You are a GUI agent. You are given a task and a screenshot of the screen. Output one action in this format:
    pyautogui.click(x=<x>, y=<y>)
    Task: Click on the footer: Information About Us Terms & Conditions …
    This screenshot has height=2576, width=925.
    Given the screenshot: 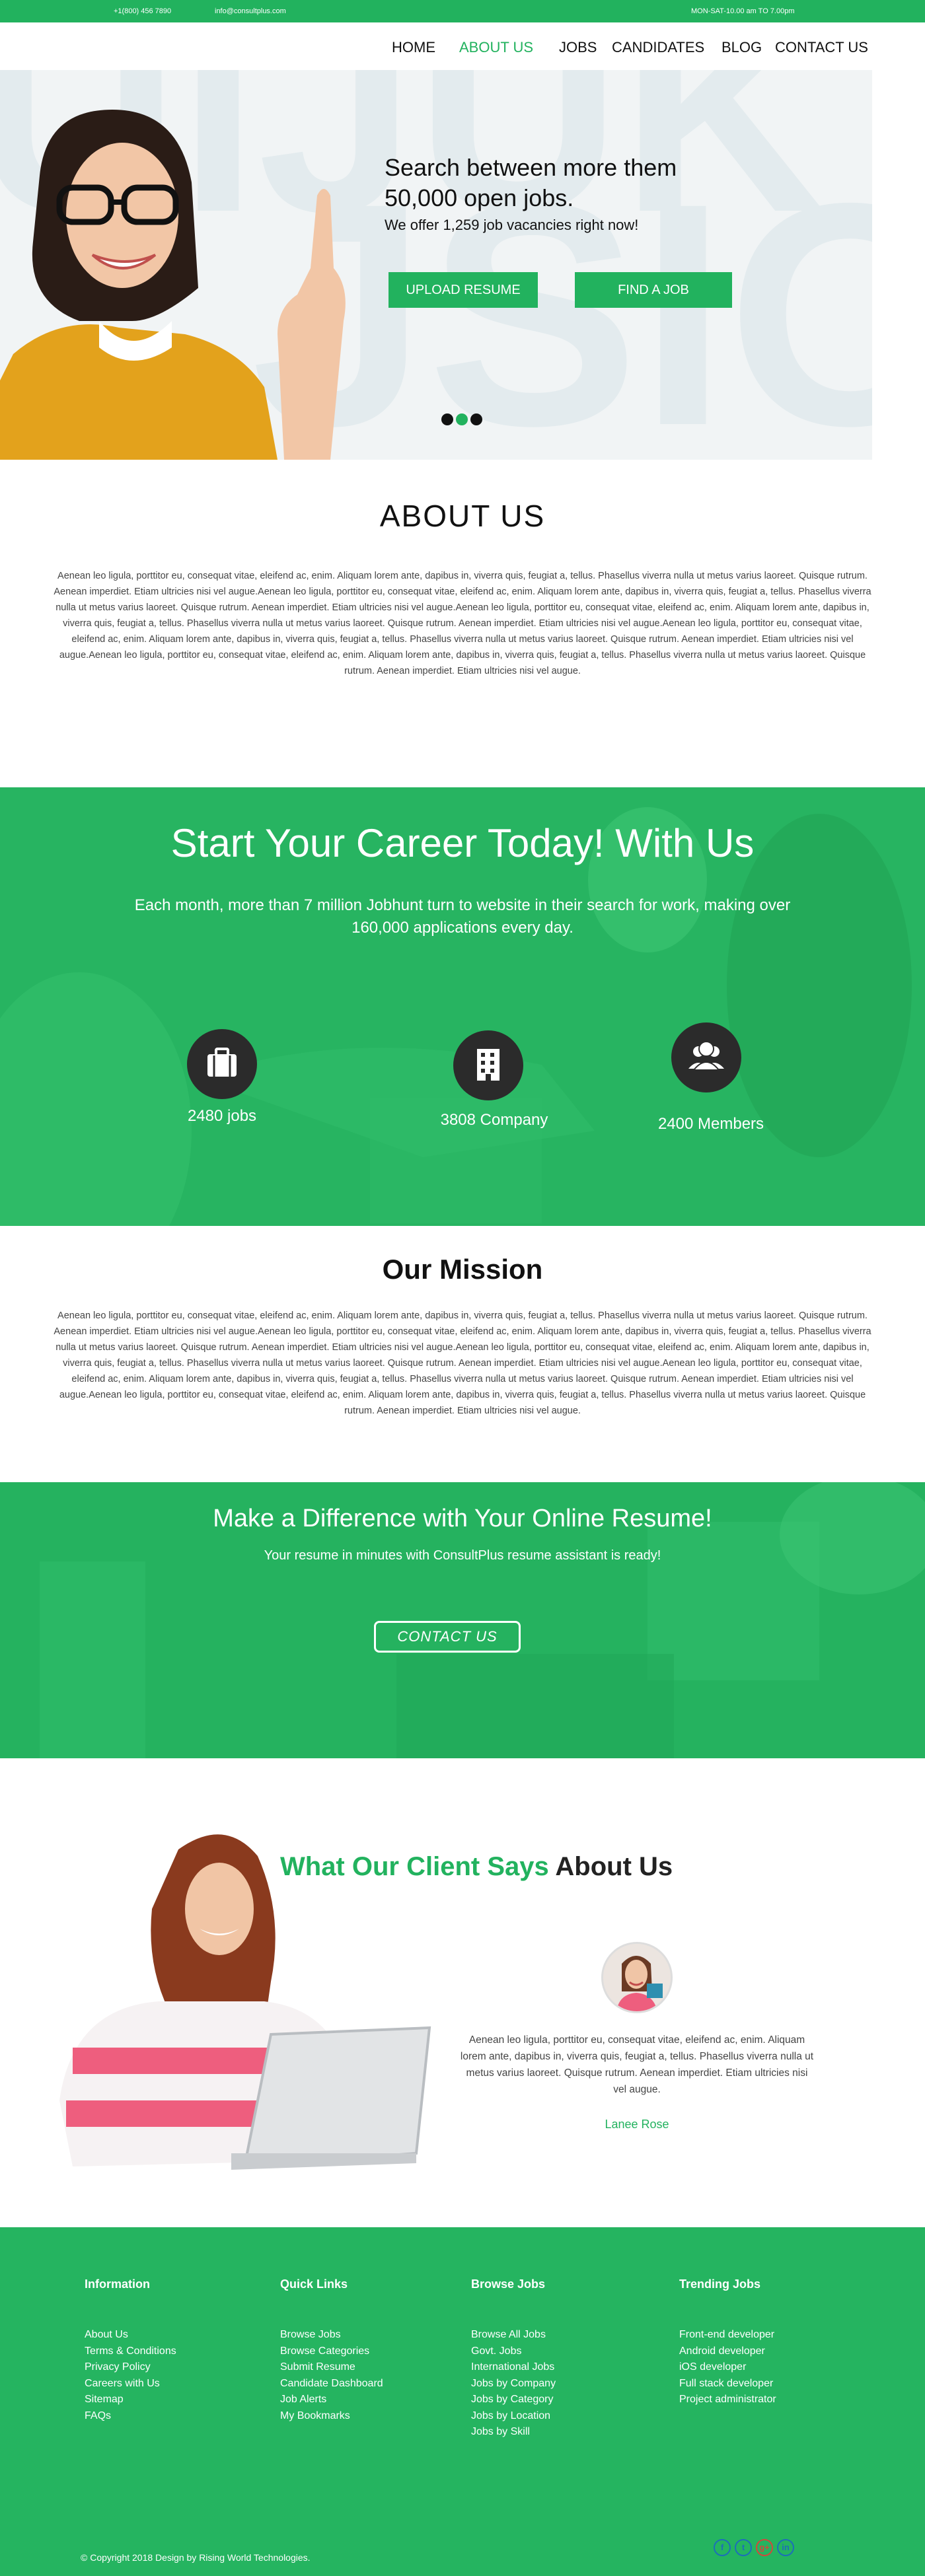 What is the action you would take?
    pyautogui.click(x=462, y=2402)
    